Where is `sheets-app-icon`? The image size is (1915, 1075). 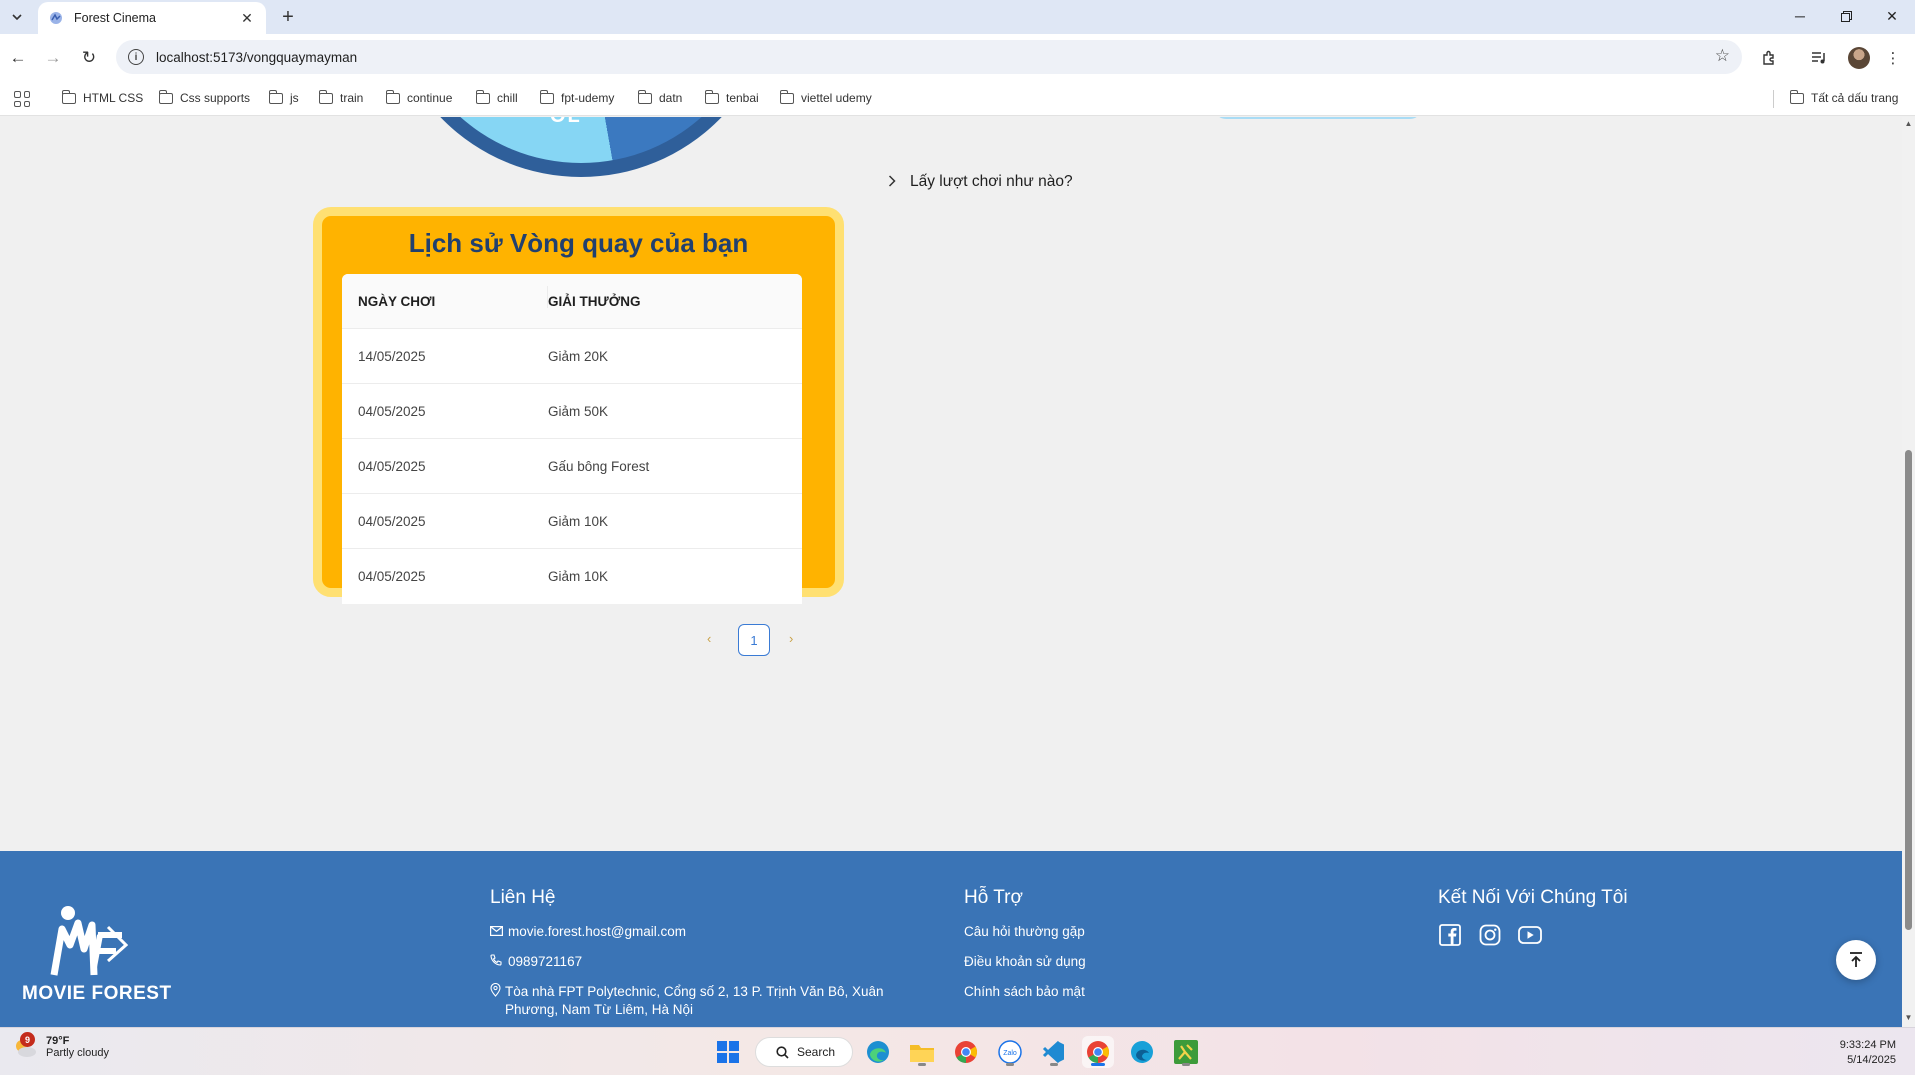
sheets-app-icon is located at coordinates (1186, 1052).